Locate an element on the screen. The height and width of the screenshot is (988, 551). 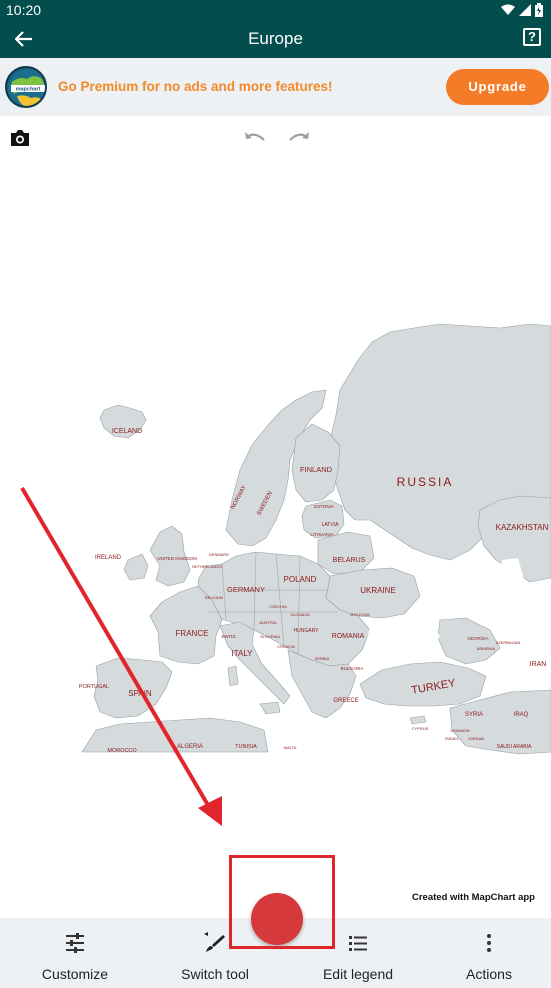
label-iraq: IRAQ is located at coordinates (521, 715).